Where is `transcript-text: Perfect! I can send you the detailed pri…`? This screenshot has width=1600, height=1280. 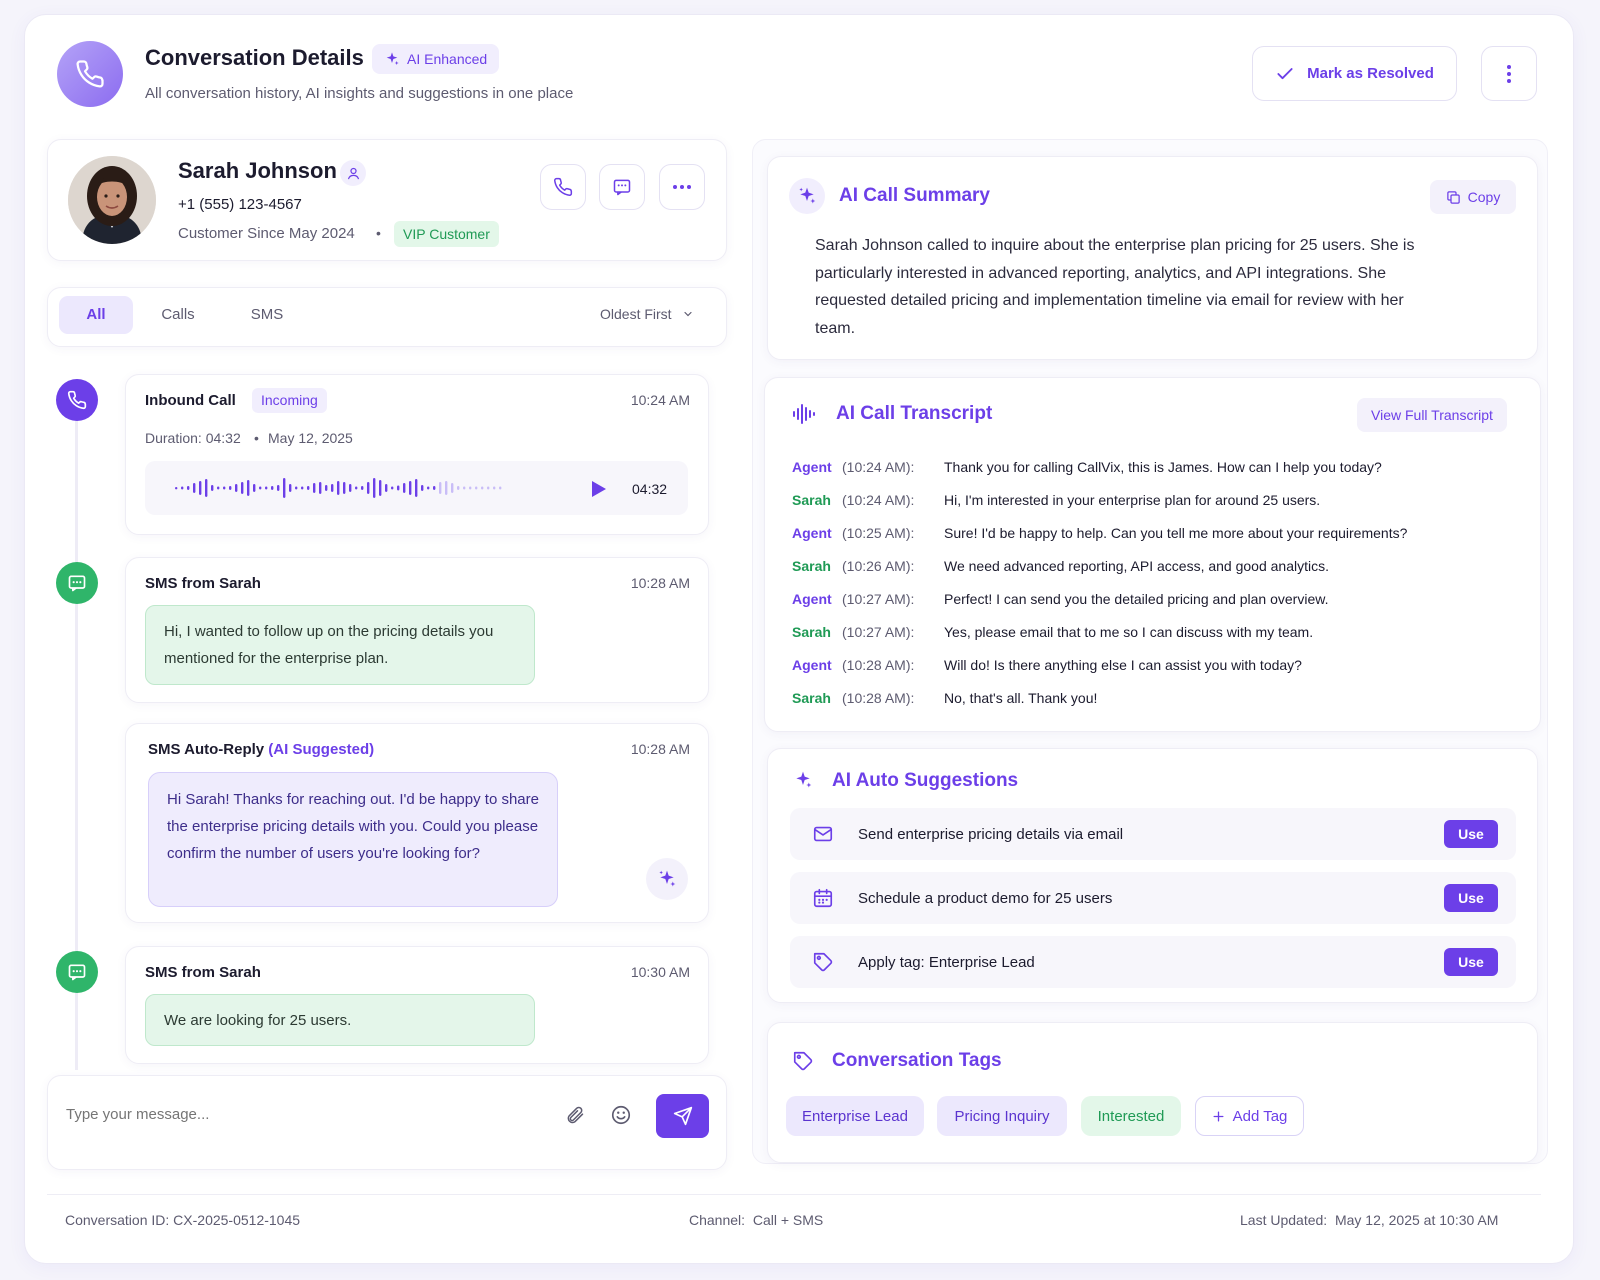 transcript-text: Perfect! I can send you the detailed pri… is located at coordinates (1136, 599).